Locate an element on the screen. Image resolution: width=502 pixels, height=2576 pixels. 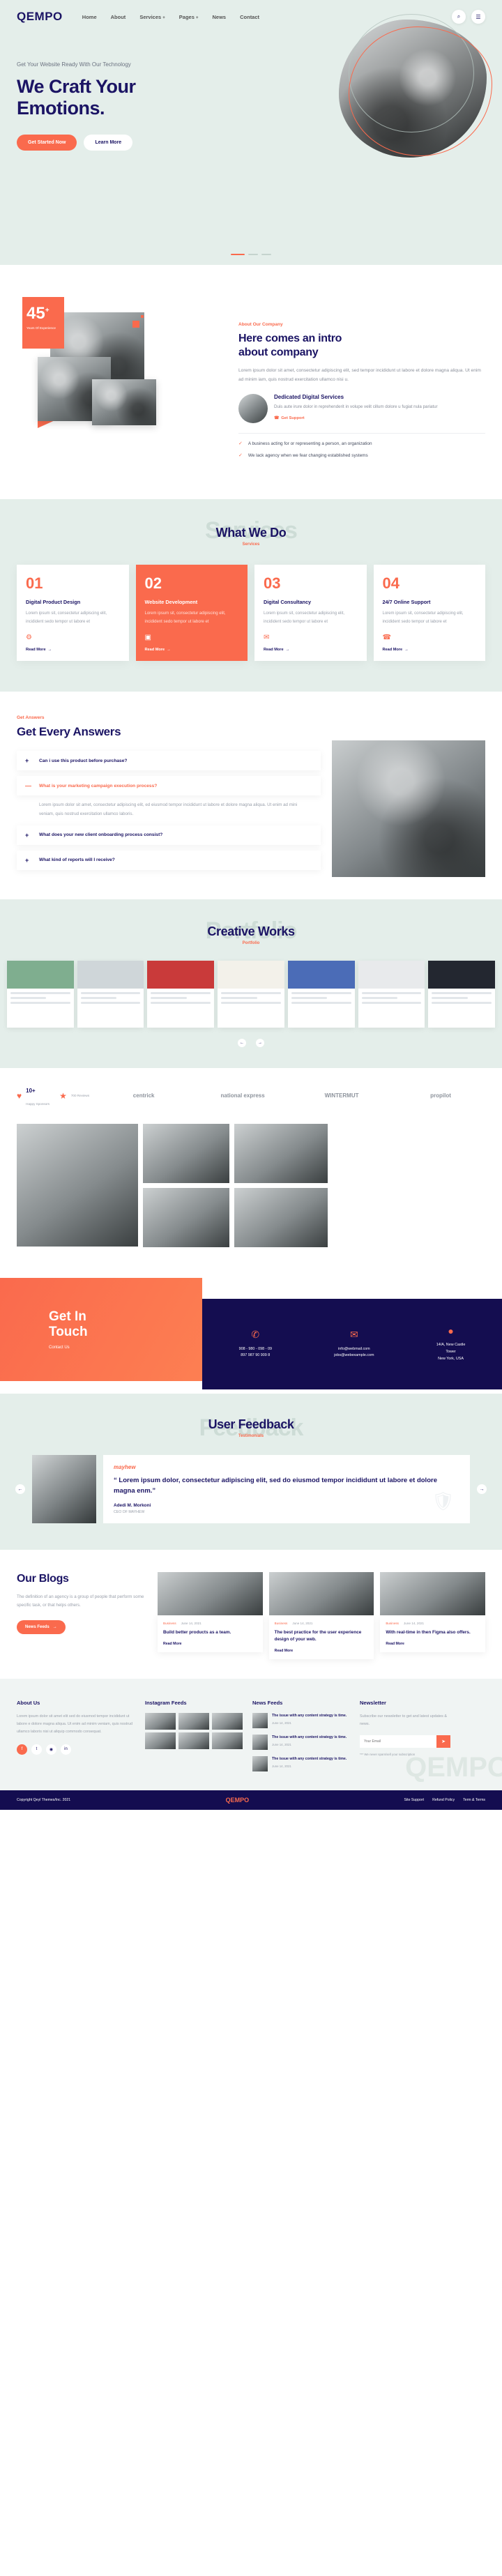
chevron-right-icon: → is located at coordinates (482, 1490).